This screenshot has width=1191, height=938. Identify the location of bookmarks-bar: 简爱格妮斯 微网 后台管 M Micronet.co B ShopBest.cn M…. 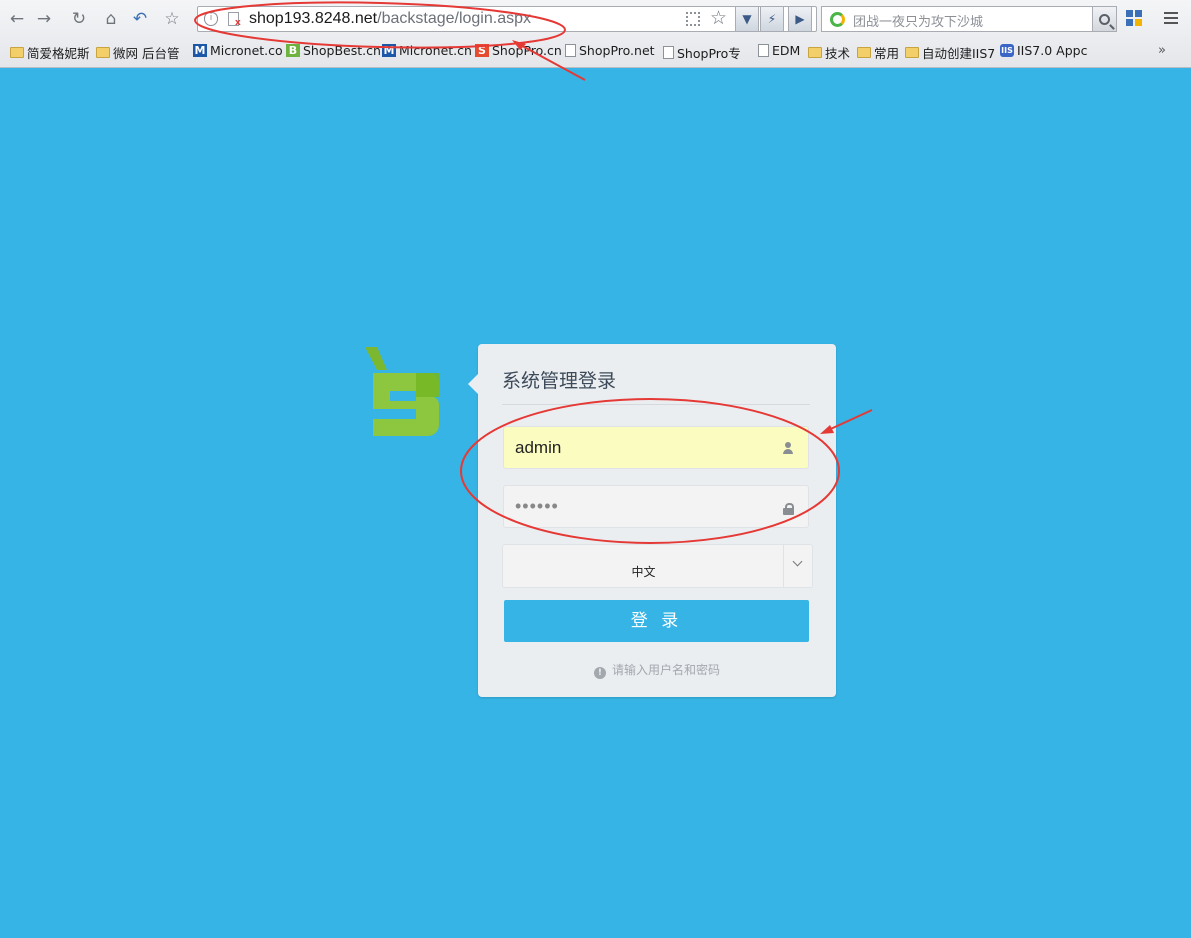
(595, 52).